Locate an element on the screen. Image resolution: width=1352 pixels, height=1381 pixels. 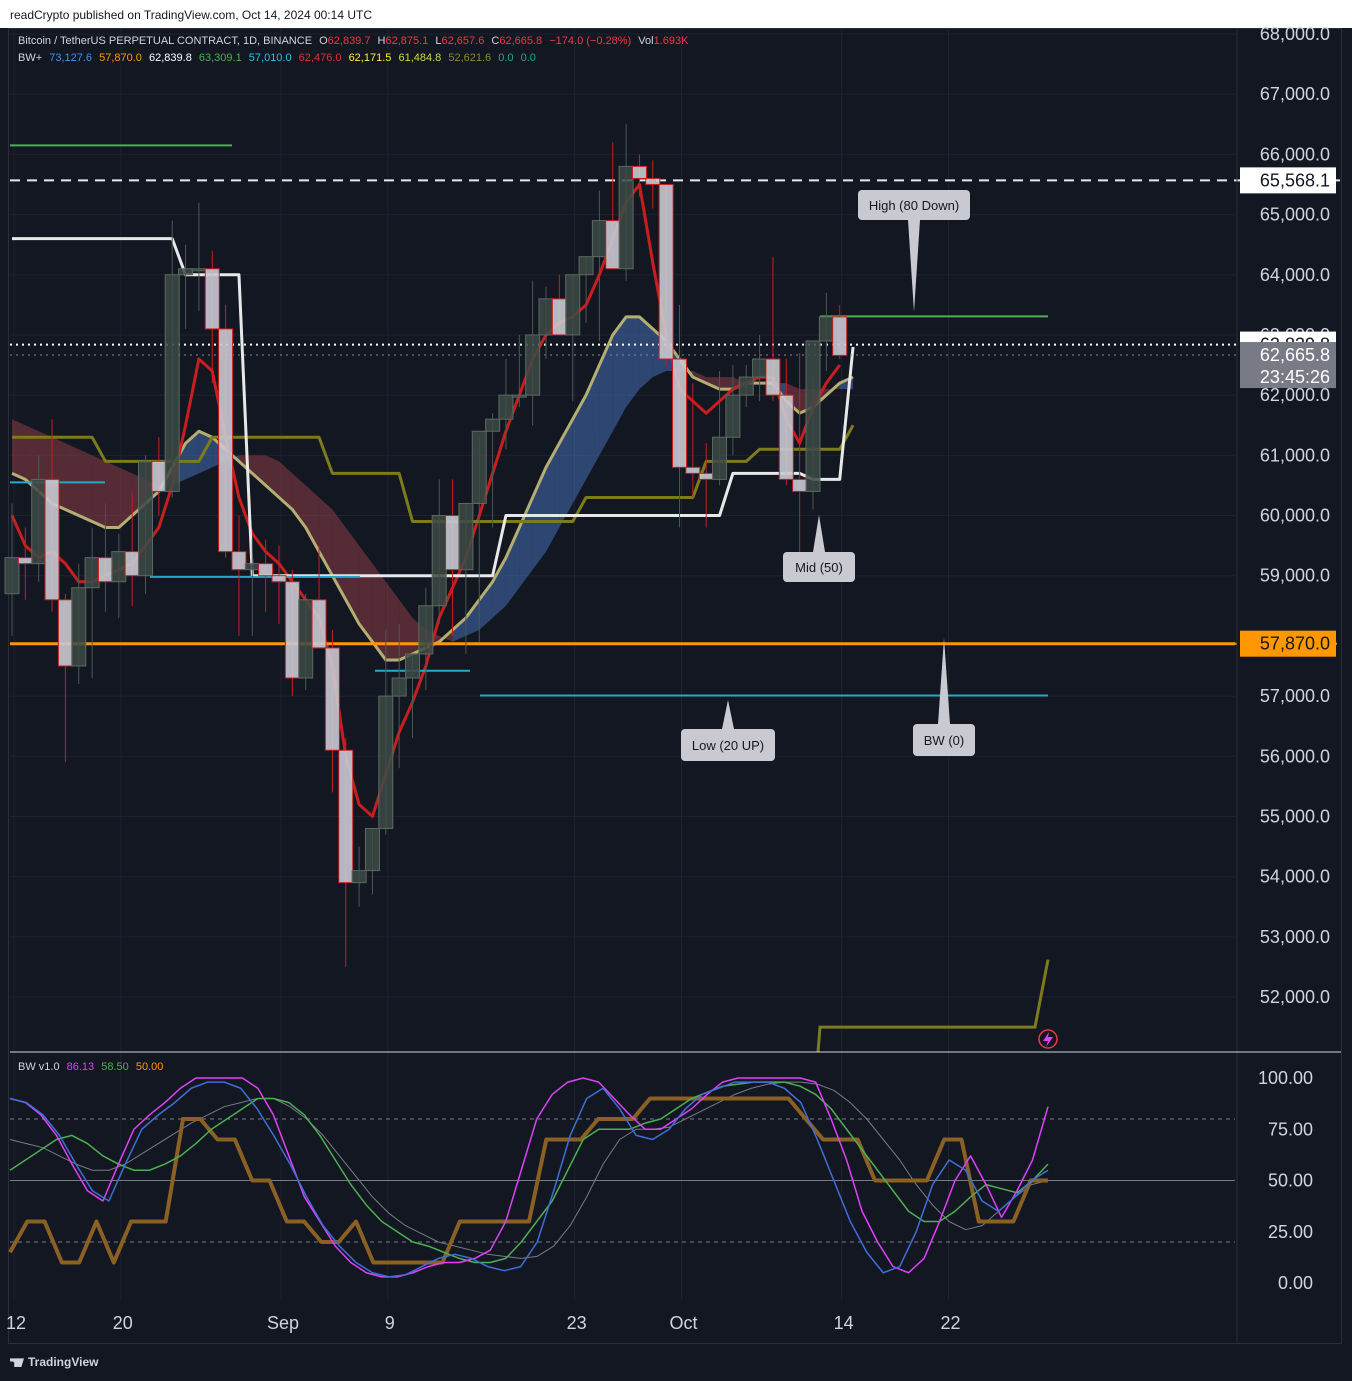
volume-value: 1.693K is located at coordinates (671, 41).